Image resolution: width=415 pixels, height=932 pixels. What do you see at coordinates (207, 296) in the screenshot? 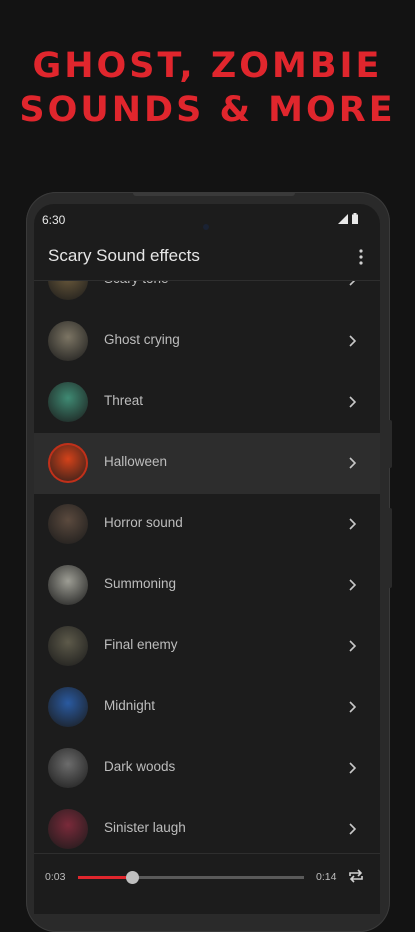
I see `sound-row: Scary tone` at bounding box center [207, 296].